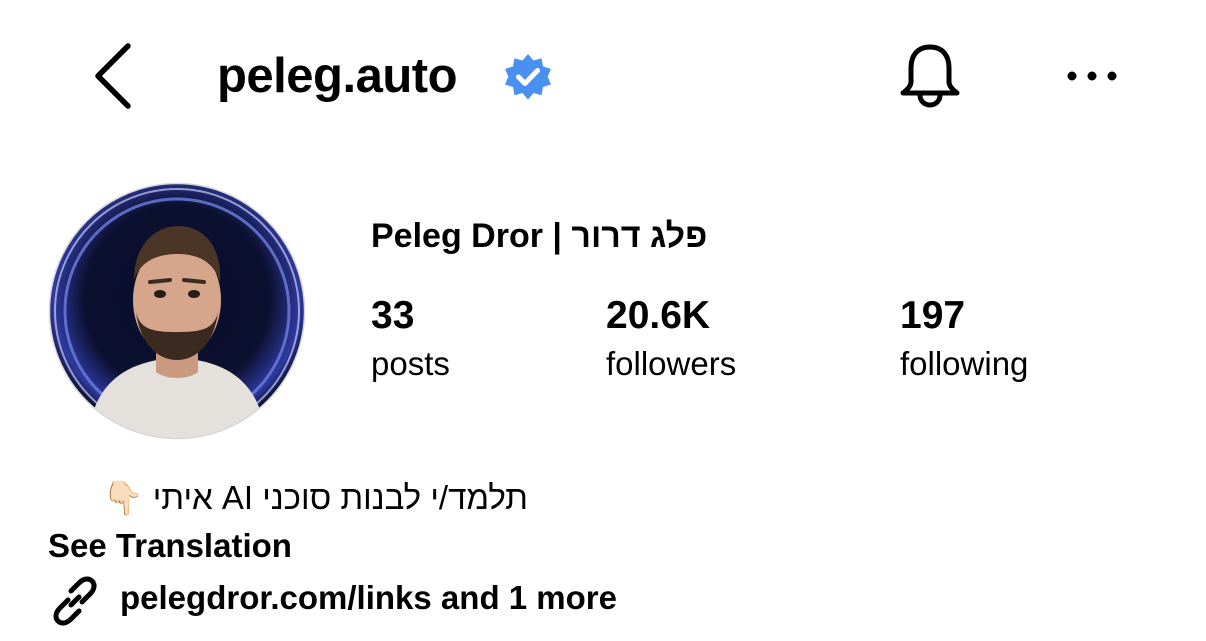 Image resolution: width=1206 pixels, height=641 pixels. What do you see at coordinates (539, 236) in the screenshot?
I see `profile-display-name: Peleg Dror | פלג דרור` at bounding box center [539, 236].